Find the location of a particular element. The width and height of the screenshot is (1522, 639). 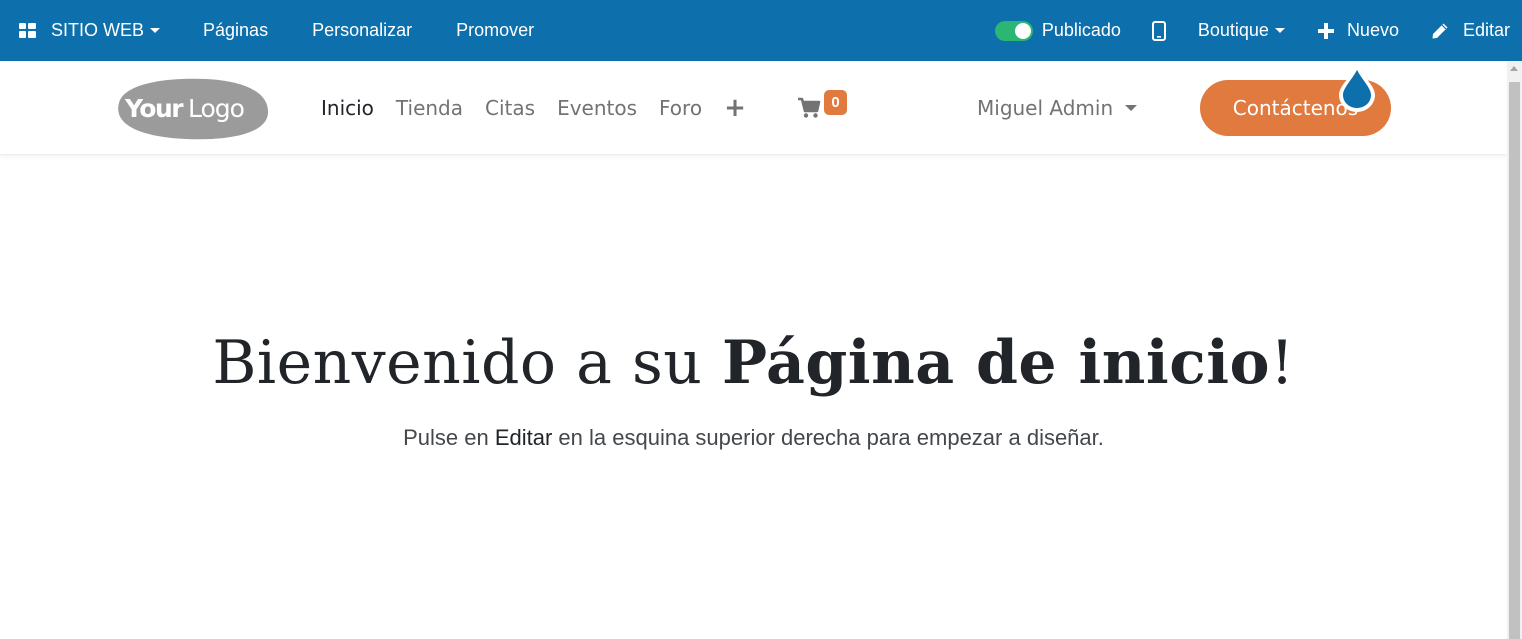

menu-item-events: Eventos is located at coordinates (597, 108).